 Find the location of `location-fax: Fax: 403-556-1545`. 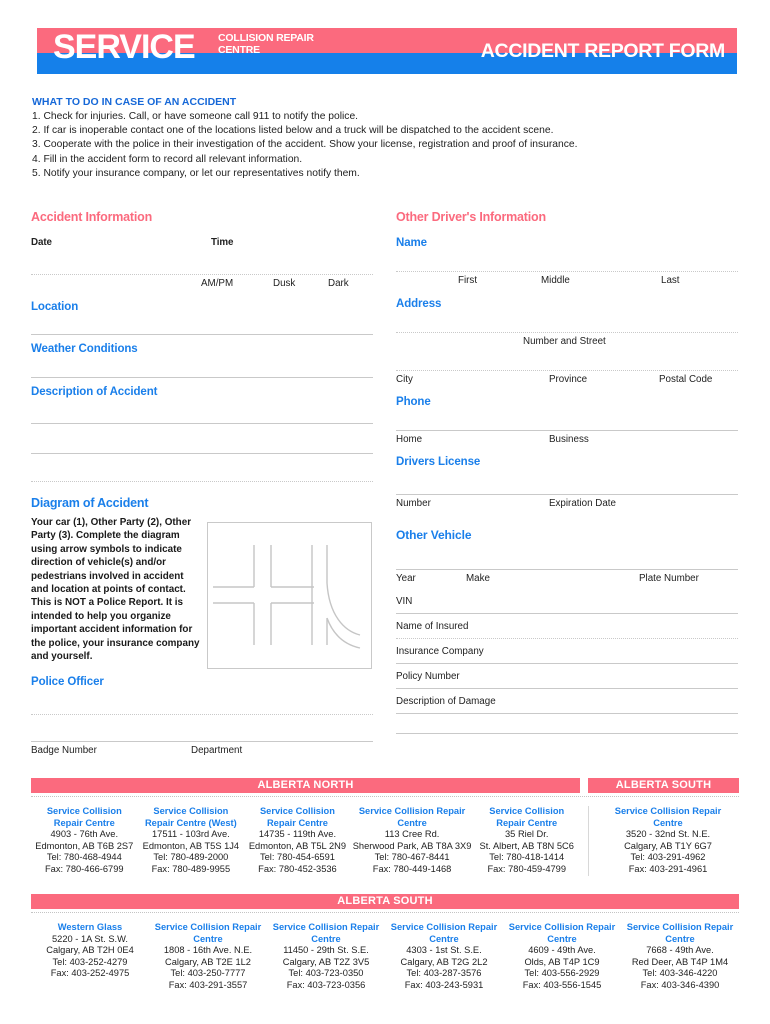

location-fax: Fax: 403-556-1545 is located at coordinates (562, 984).